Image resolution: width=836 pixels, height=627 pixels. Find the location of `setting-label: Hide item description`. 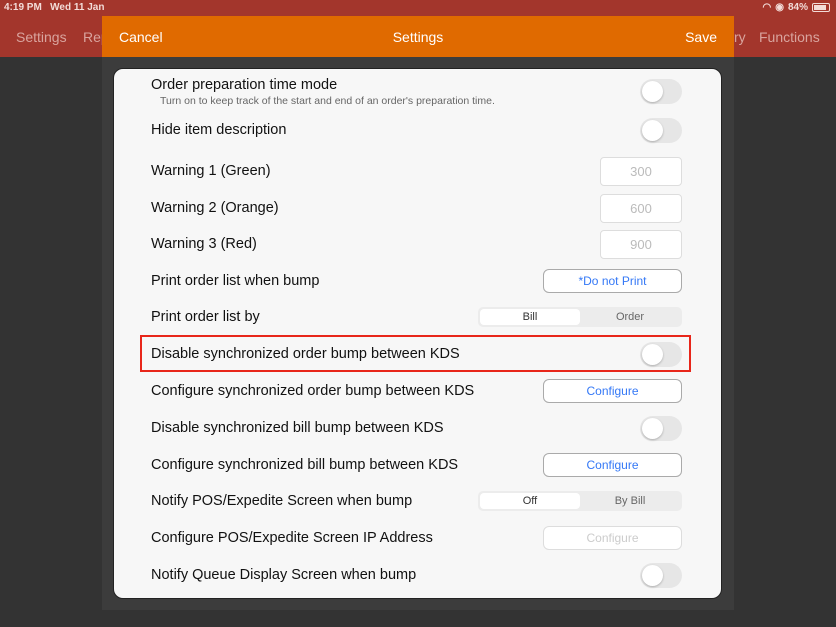

setting-label: Hide item description is located at coordinates (219, 130).